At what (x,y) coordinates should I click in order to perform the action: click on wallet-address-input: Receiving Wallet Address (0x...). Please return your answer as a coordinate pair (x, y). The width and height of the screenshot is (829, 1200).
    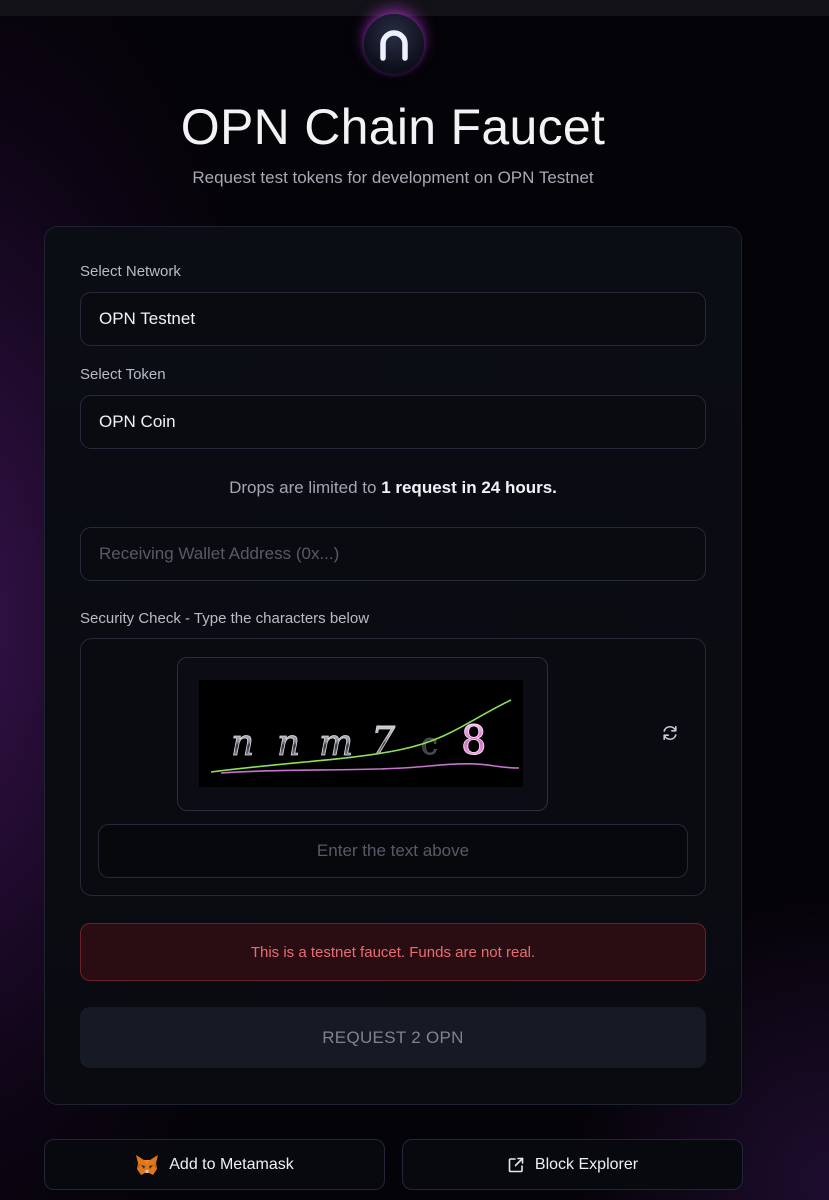
    Looking at the image, I should click on (393, 554).